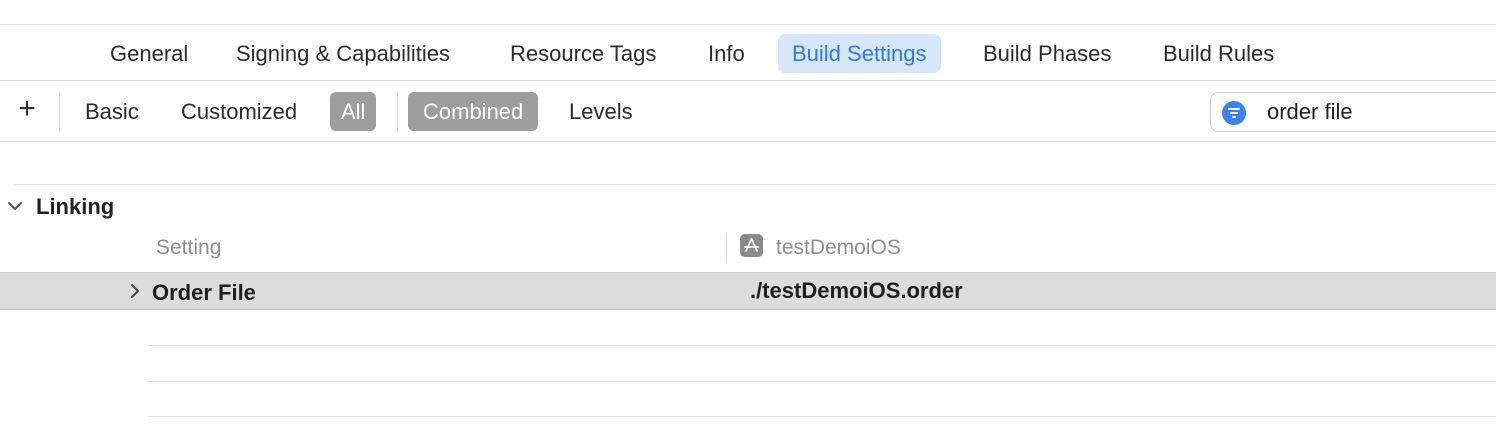 This screenshot has width=1496, height=424. I want to click on tab-build-phases: Build Phases, so click(1047, 53).